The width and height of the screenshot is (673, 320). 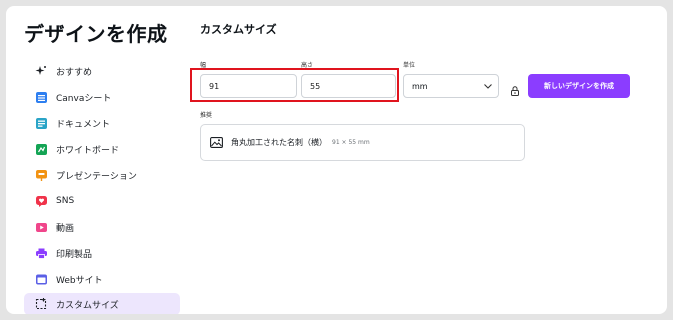 What do you see at coordinates (96, 176) in the screenshot?
I see `sidebar-item-label: プレゼンテーション` at bounding box center [96, 176].